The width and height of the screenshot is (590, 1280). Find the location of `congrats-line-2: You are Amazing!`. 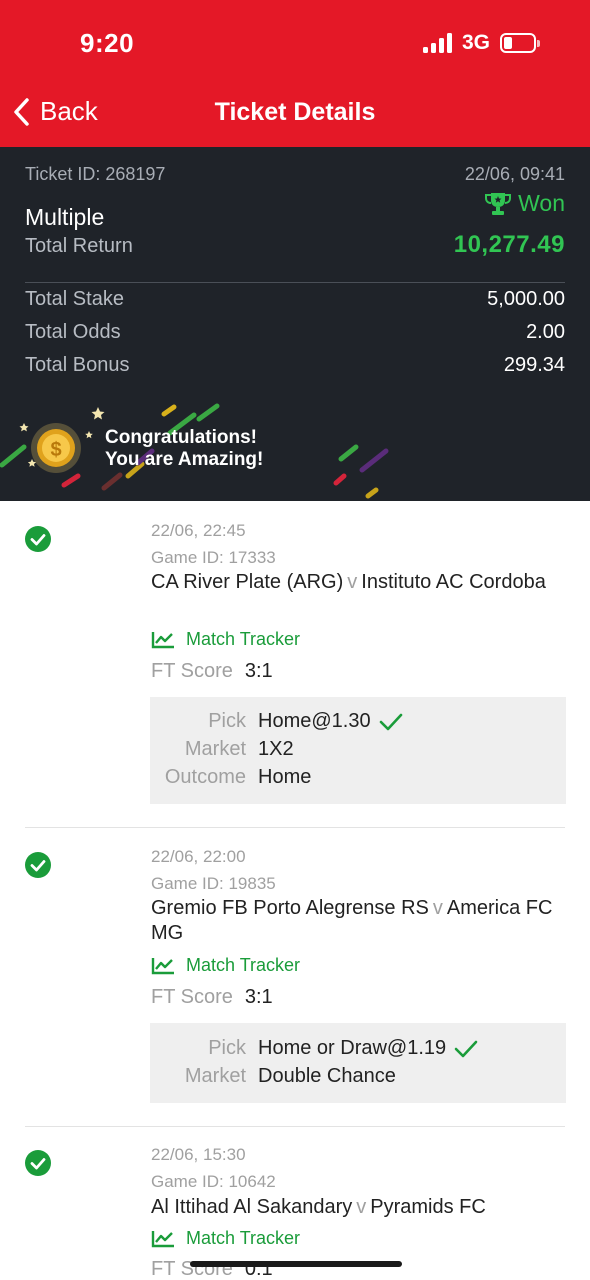

congrats-line-2: You are Amazing! is located at coordinates (184, 459).